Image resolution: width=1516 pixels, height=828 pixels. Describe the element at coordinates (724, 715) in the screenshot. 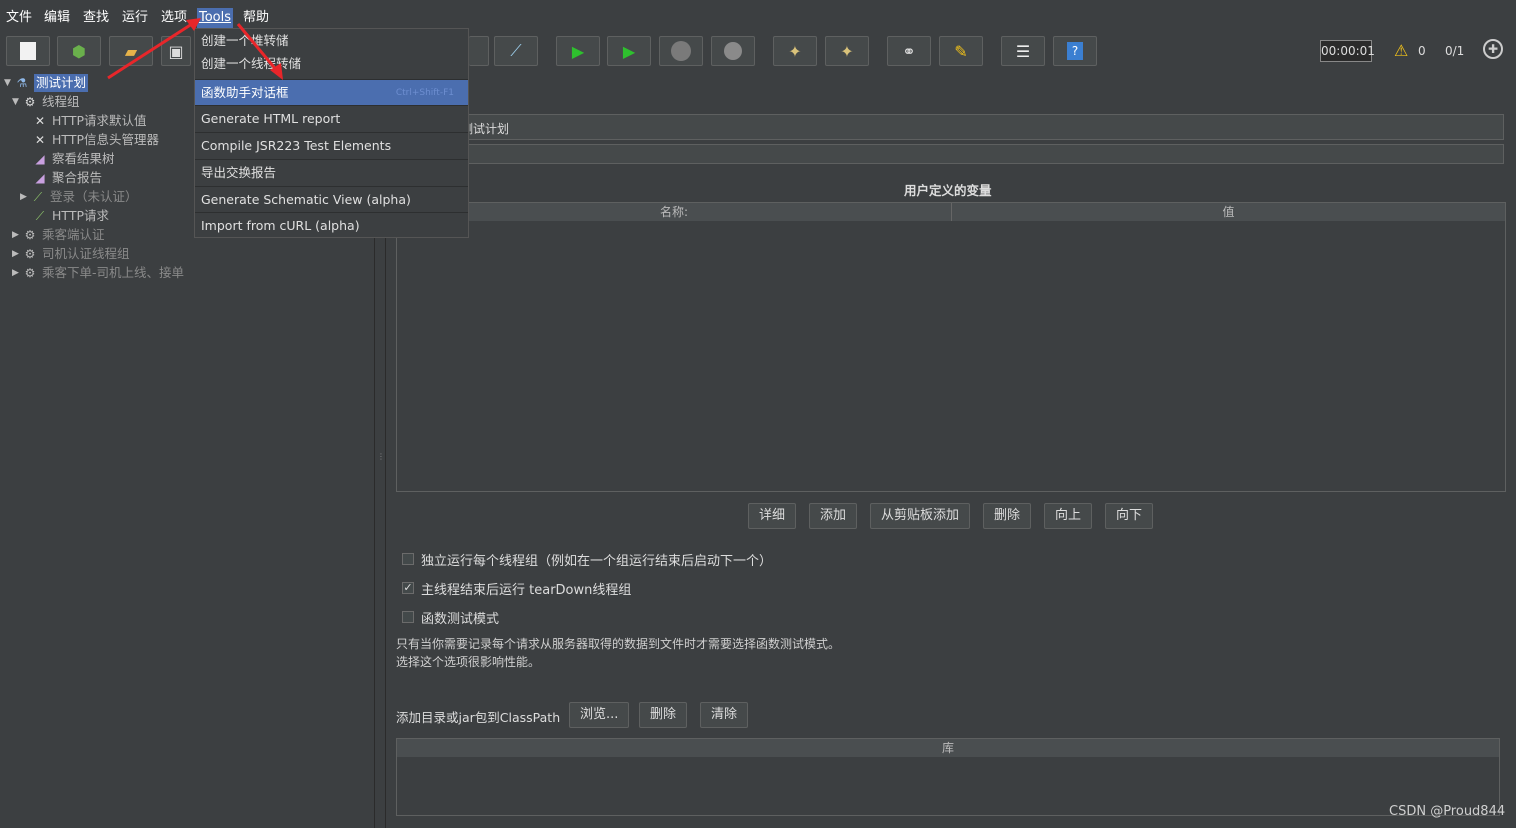

I see `classpath-clear-button: 清除` at that location.